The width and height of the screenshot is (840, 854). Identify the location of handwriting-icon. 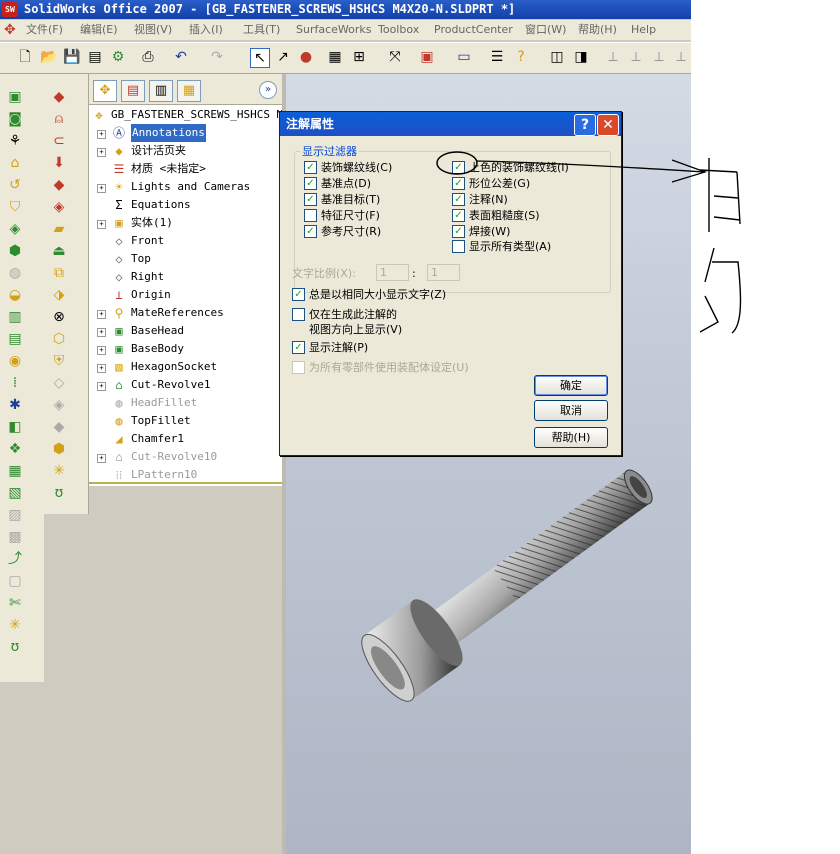
(720, 246).